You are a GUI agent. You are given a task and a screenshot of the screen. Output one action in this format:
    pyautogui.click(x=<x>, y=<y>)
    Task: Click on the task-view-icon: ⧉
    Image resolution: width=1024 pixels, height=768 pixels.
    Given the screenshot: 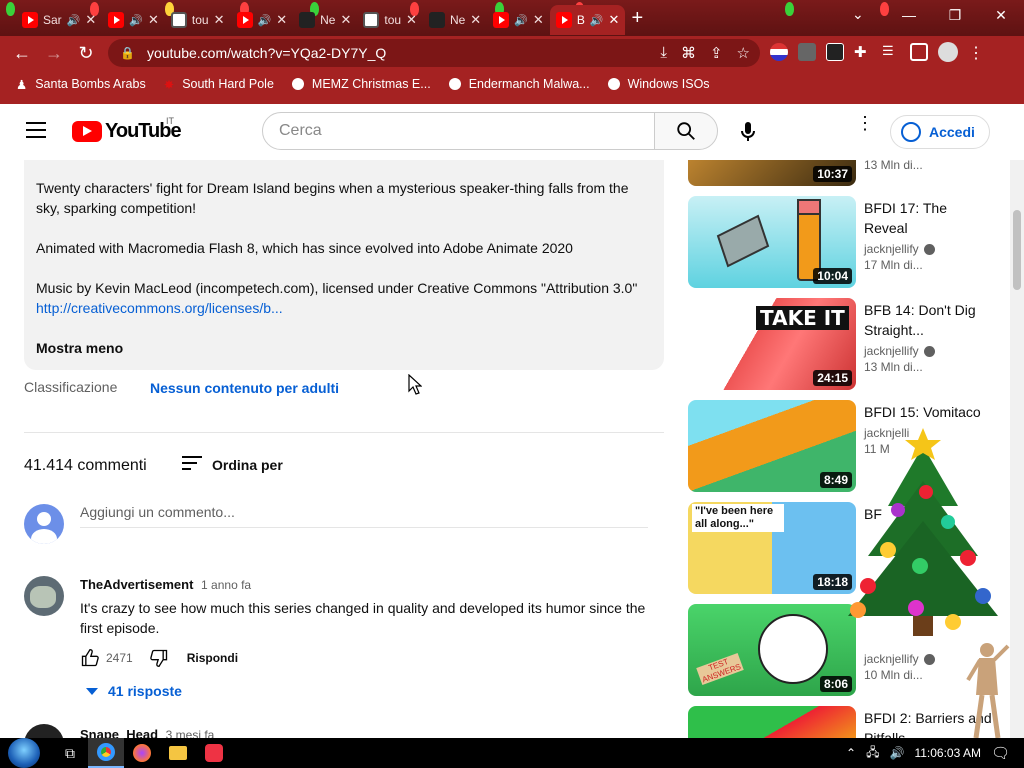 What is the action you would take?
    pyautogui.click(x=70, y=753)
    